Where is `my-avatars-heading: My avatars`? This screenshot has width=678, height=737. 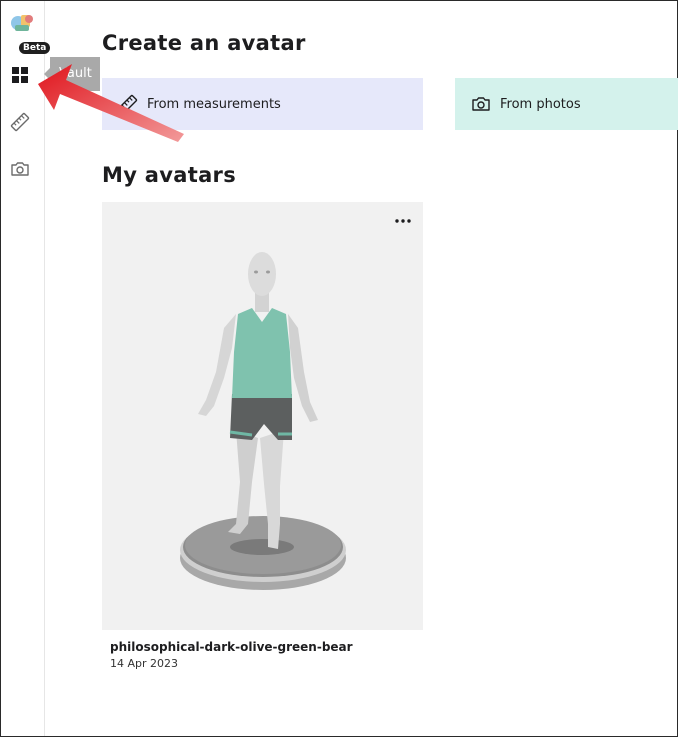 my-avatars-heading: My avatars is located at coordinates (169, 175).